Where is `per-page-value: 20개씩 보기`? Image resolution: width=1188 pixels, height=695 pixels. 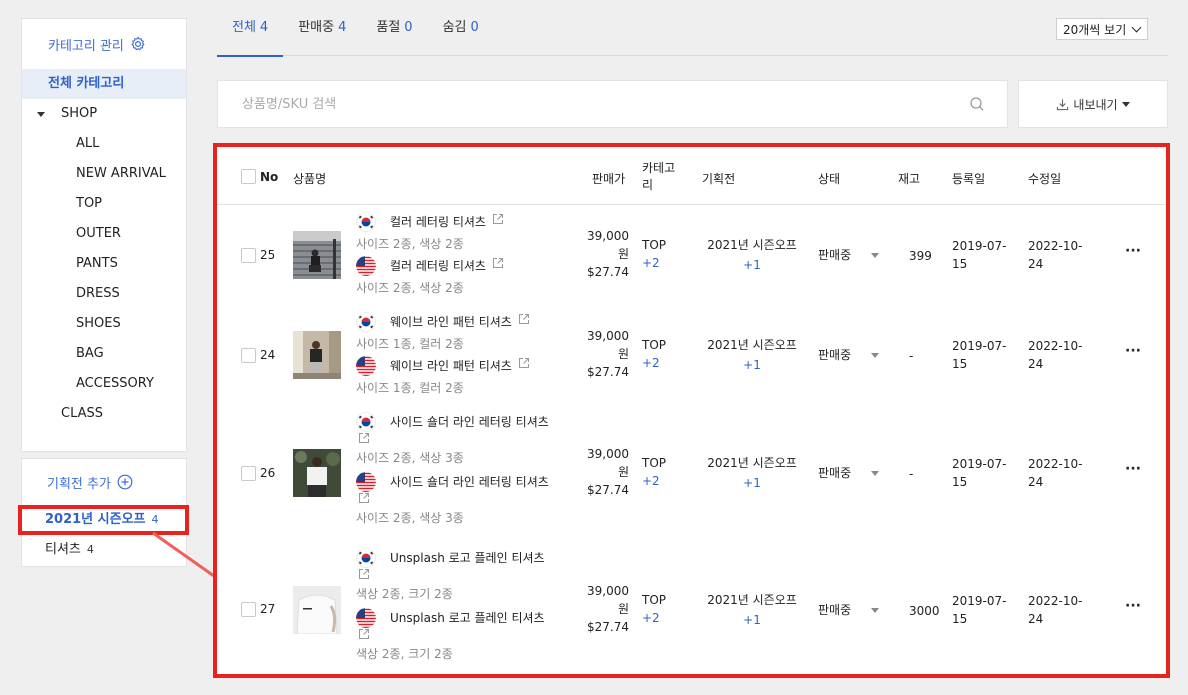 per-page-value: 20개씩 보기 is located at coordinates (1095, 29).